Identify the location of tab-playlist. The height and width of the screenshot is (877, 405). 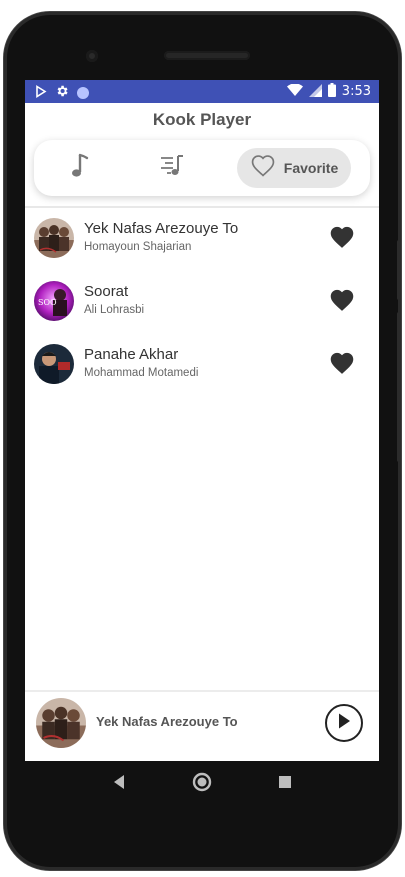
(172, 168).